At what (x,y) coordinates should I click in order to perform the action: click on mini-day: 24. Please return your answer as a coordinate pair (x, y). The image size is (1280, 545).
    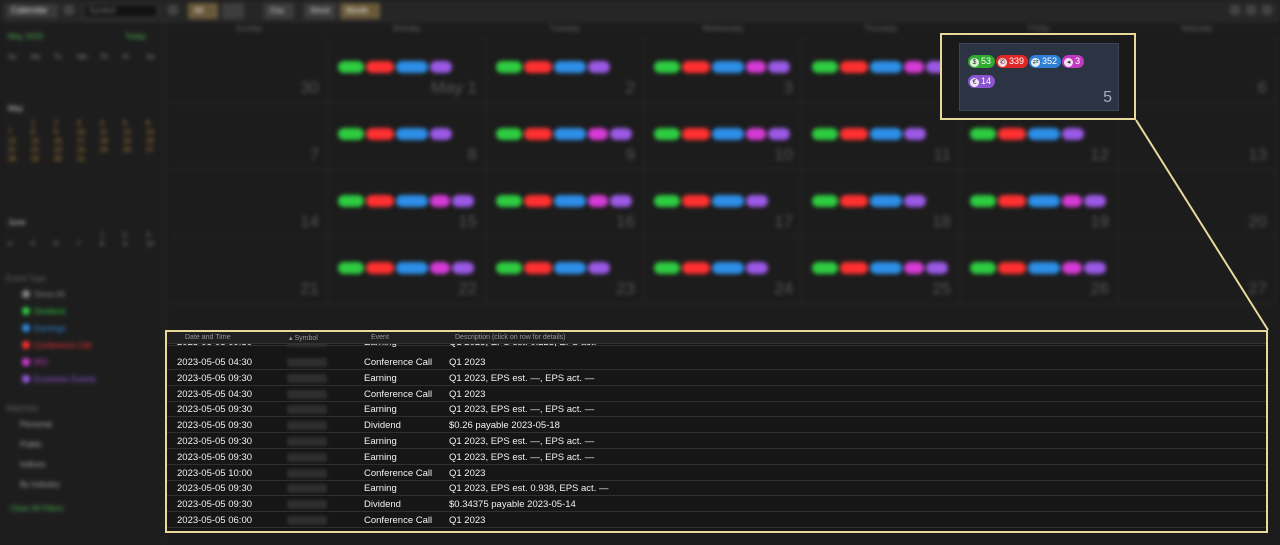
    Looking at the image, I should click on (83, 150).